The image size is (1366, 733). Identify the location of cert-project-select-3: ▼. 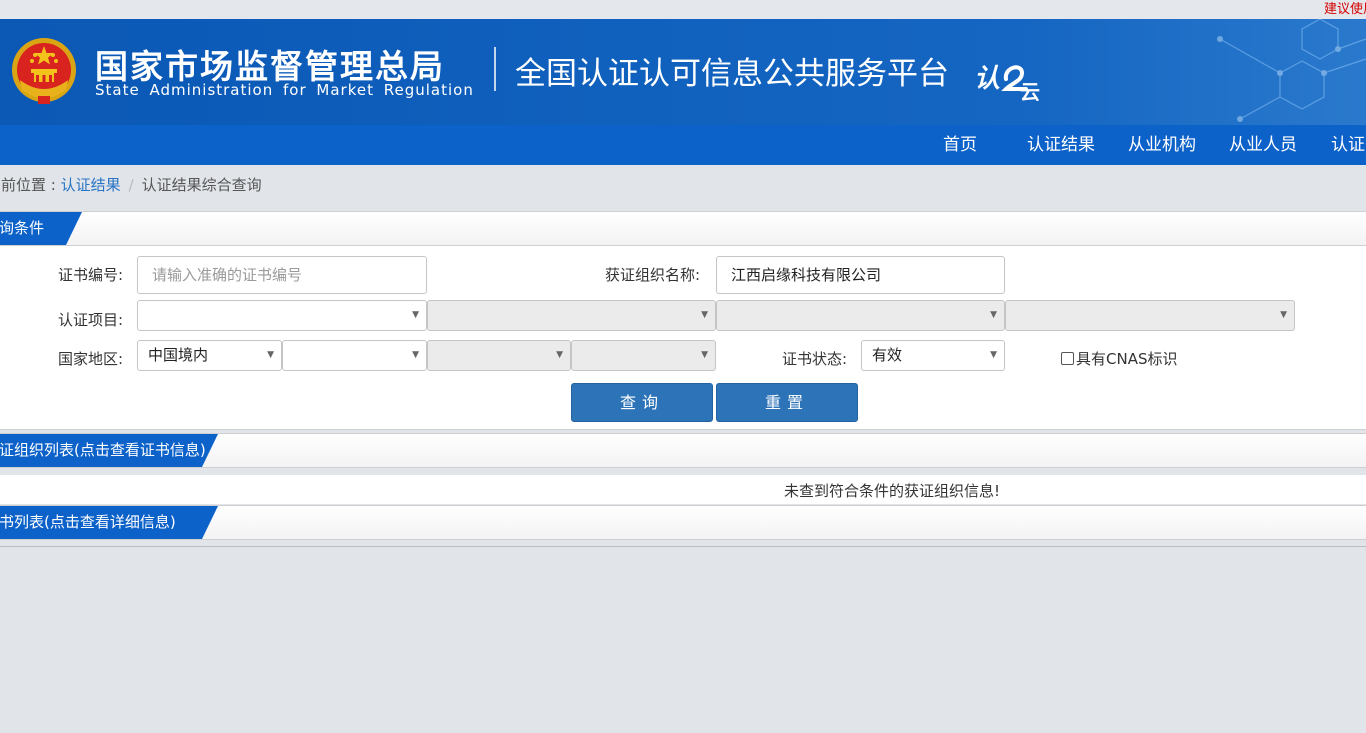
(860, 315).